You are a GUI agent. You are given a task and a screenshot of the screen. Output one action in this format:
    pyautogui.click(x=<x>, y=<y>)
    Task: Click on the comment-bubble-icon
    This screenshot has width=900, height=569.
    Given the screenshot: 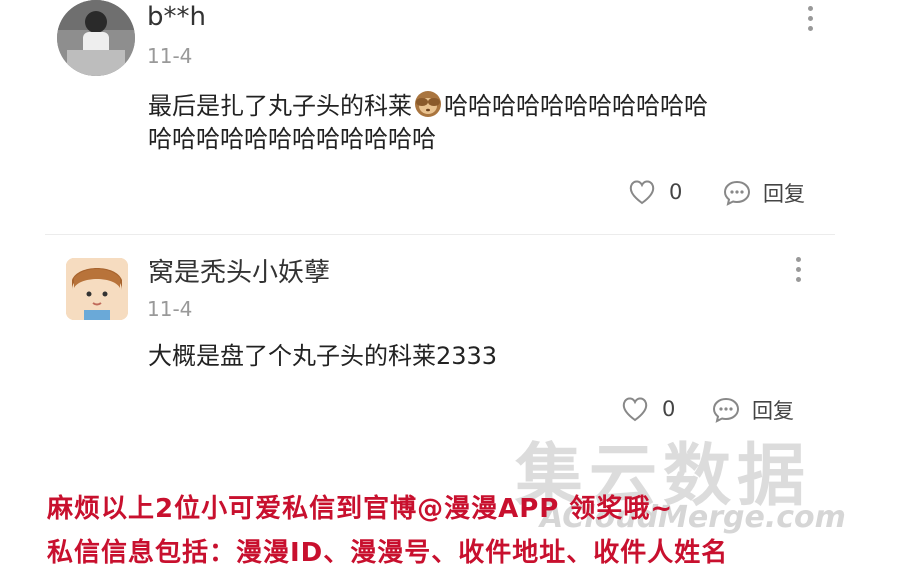 What is the action you would take?
    pyautogui.click(x=737, y=193)
    